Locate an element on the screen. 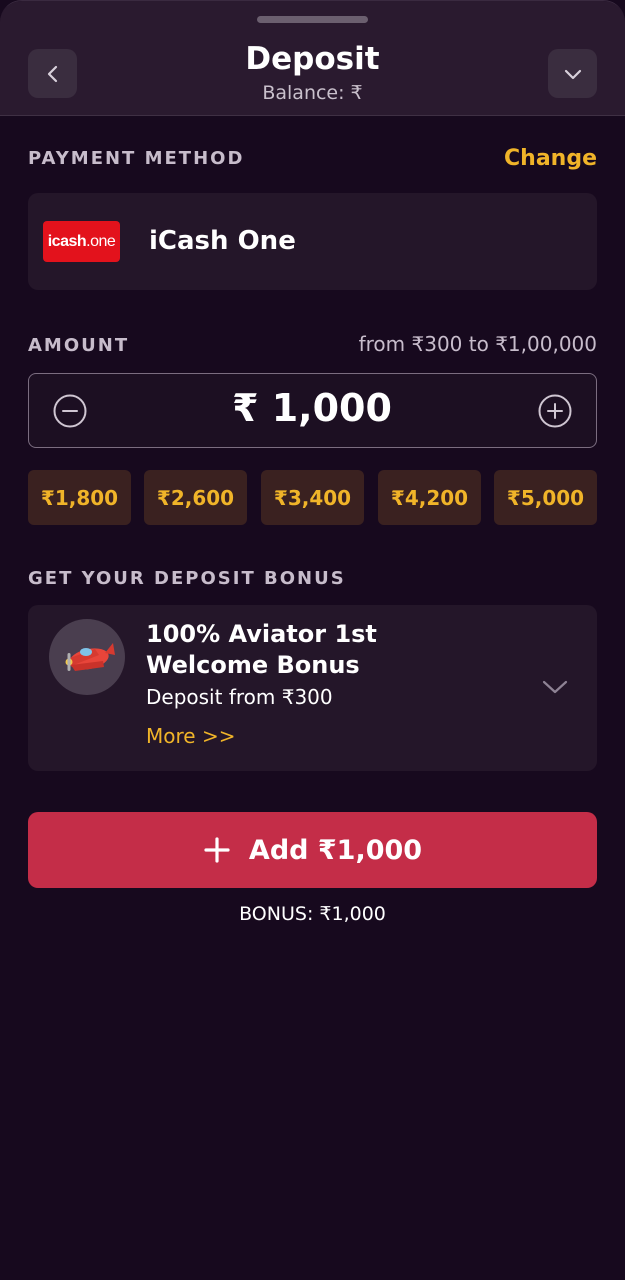 The height and width of the screenshot is (1280, 625). page-title: Deposit is located at coordinates (312, 59).